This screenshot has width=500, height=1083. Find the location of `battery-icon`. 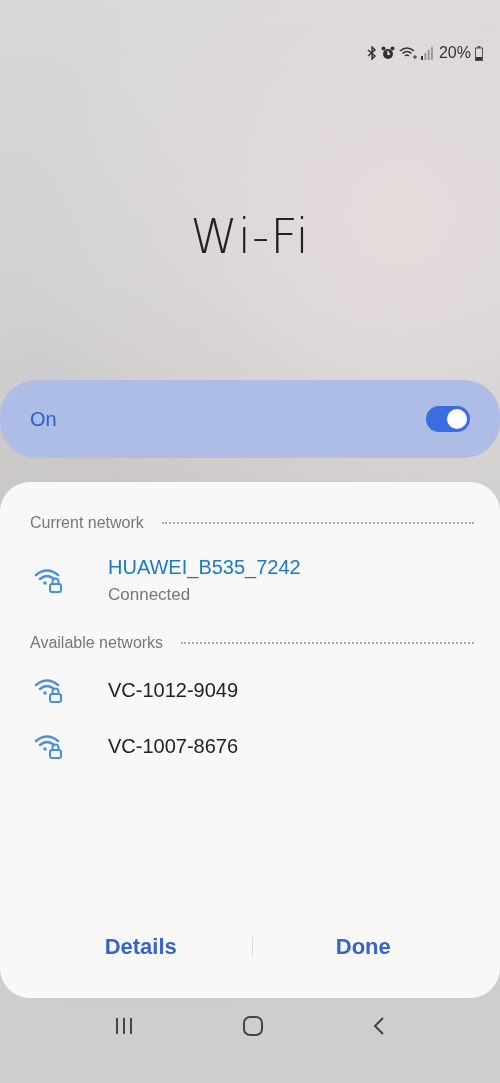

battery-icon is located at coordinates (479, 53).